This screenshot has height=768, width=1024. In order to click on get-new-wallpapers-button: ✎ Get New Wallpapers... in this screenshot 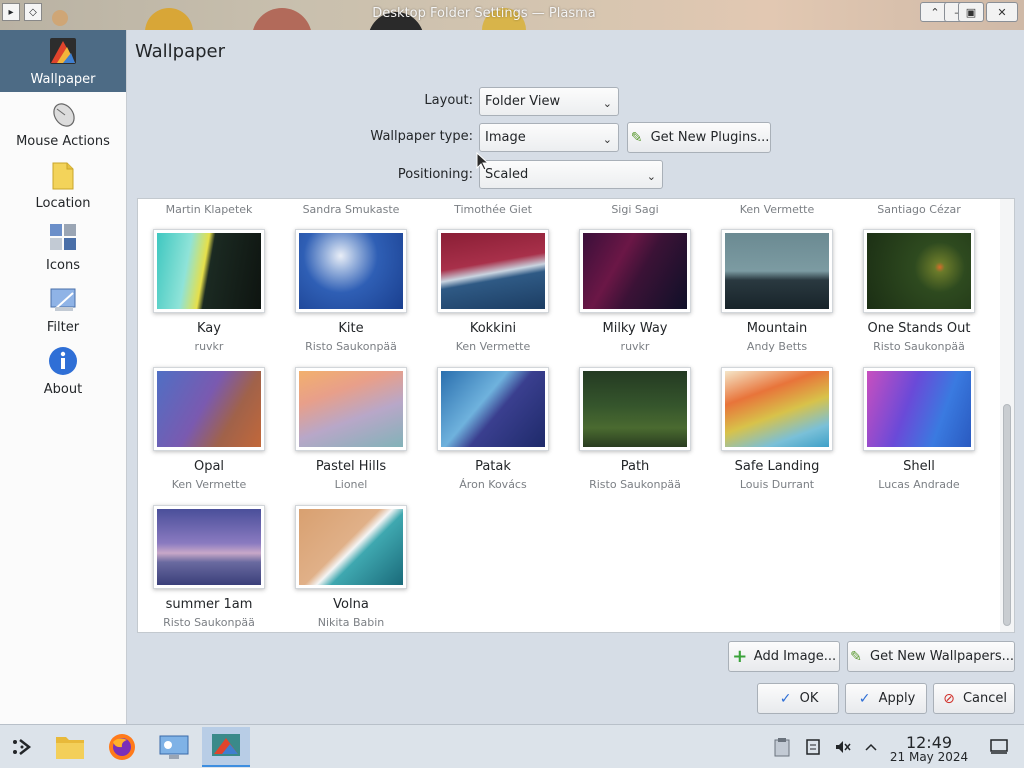, I will do `click(931, 656)`.